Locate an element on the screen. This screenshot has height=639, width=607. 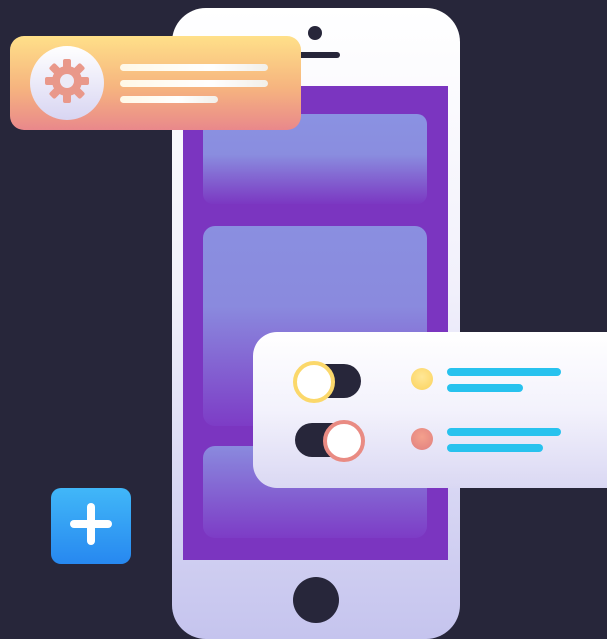
status-dot-coral is located at coordinates (422, 439).